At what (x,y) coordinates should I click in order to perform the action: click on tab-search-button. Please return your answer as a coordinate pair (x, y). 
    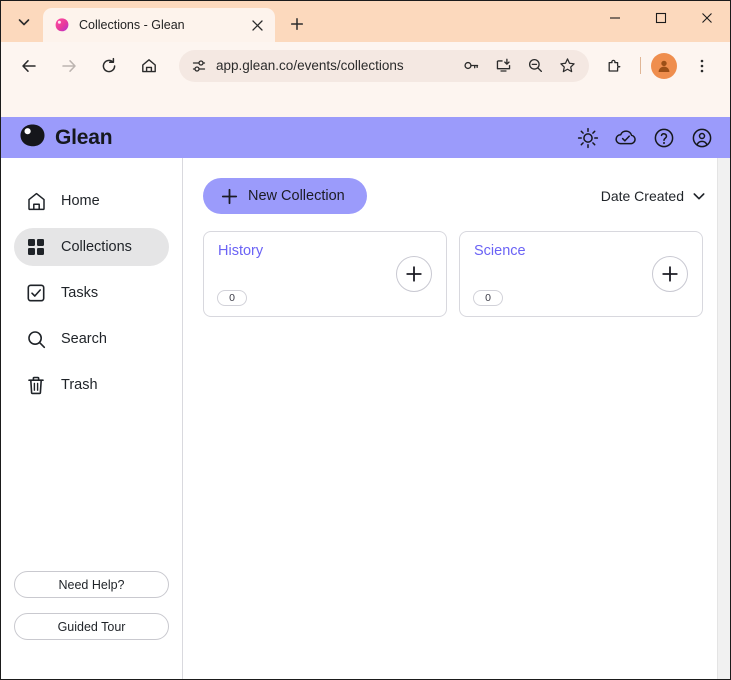
    Looking at the image, I should click on (24, 22).